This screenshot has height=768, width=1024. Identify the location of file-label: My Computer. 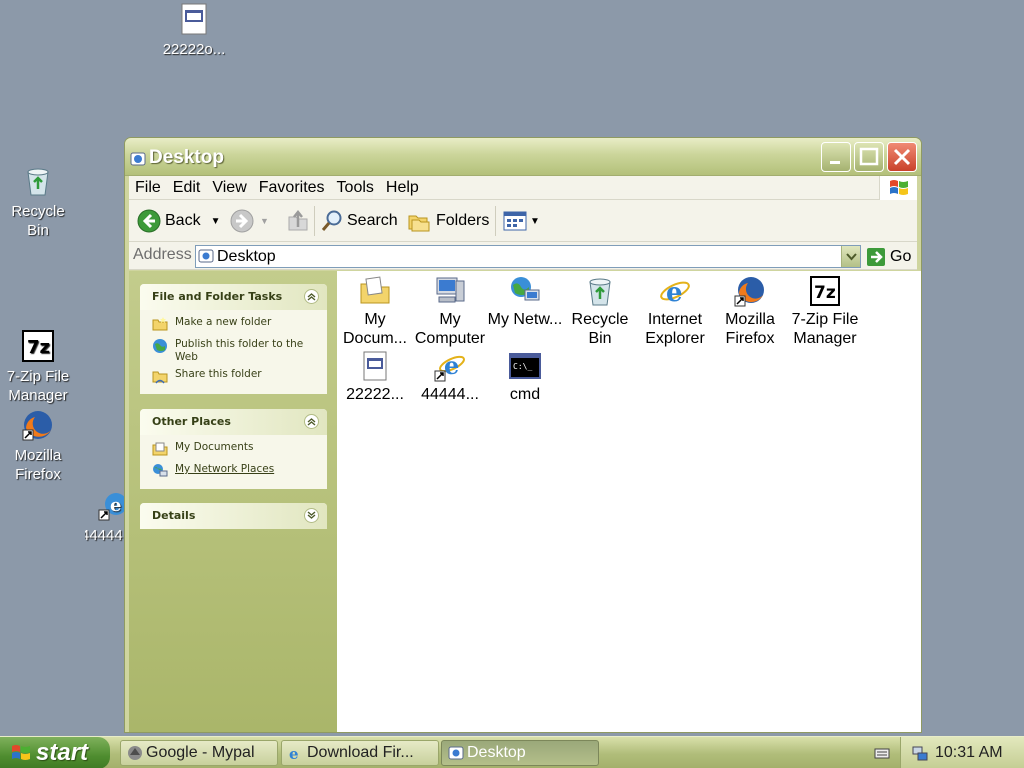
(450, 329).